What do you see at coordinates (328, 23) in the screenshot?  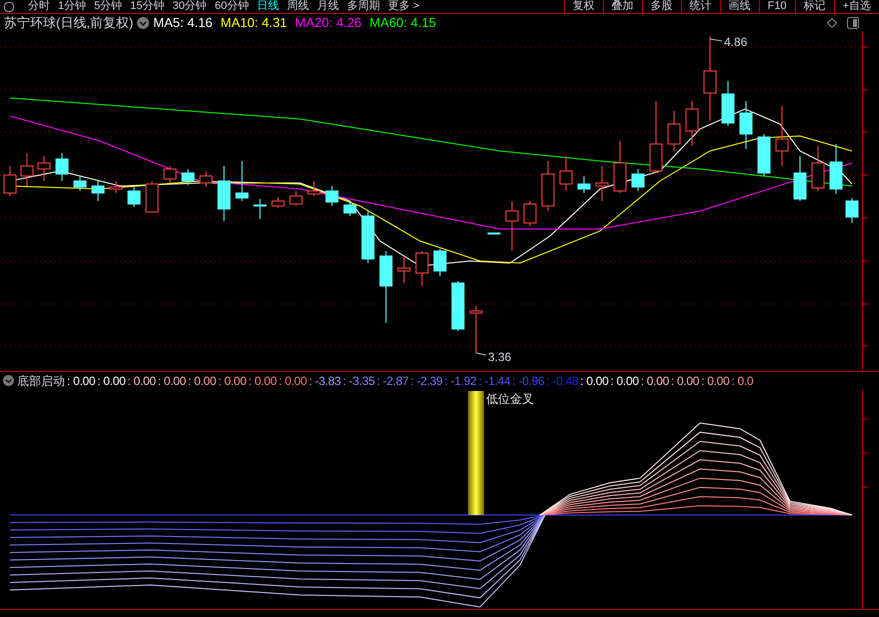 I see `ma-value: MA20: 4.26` at bounding box center [328, 23].